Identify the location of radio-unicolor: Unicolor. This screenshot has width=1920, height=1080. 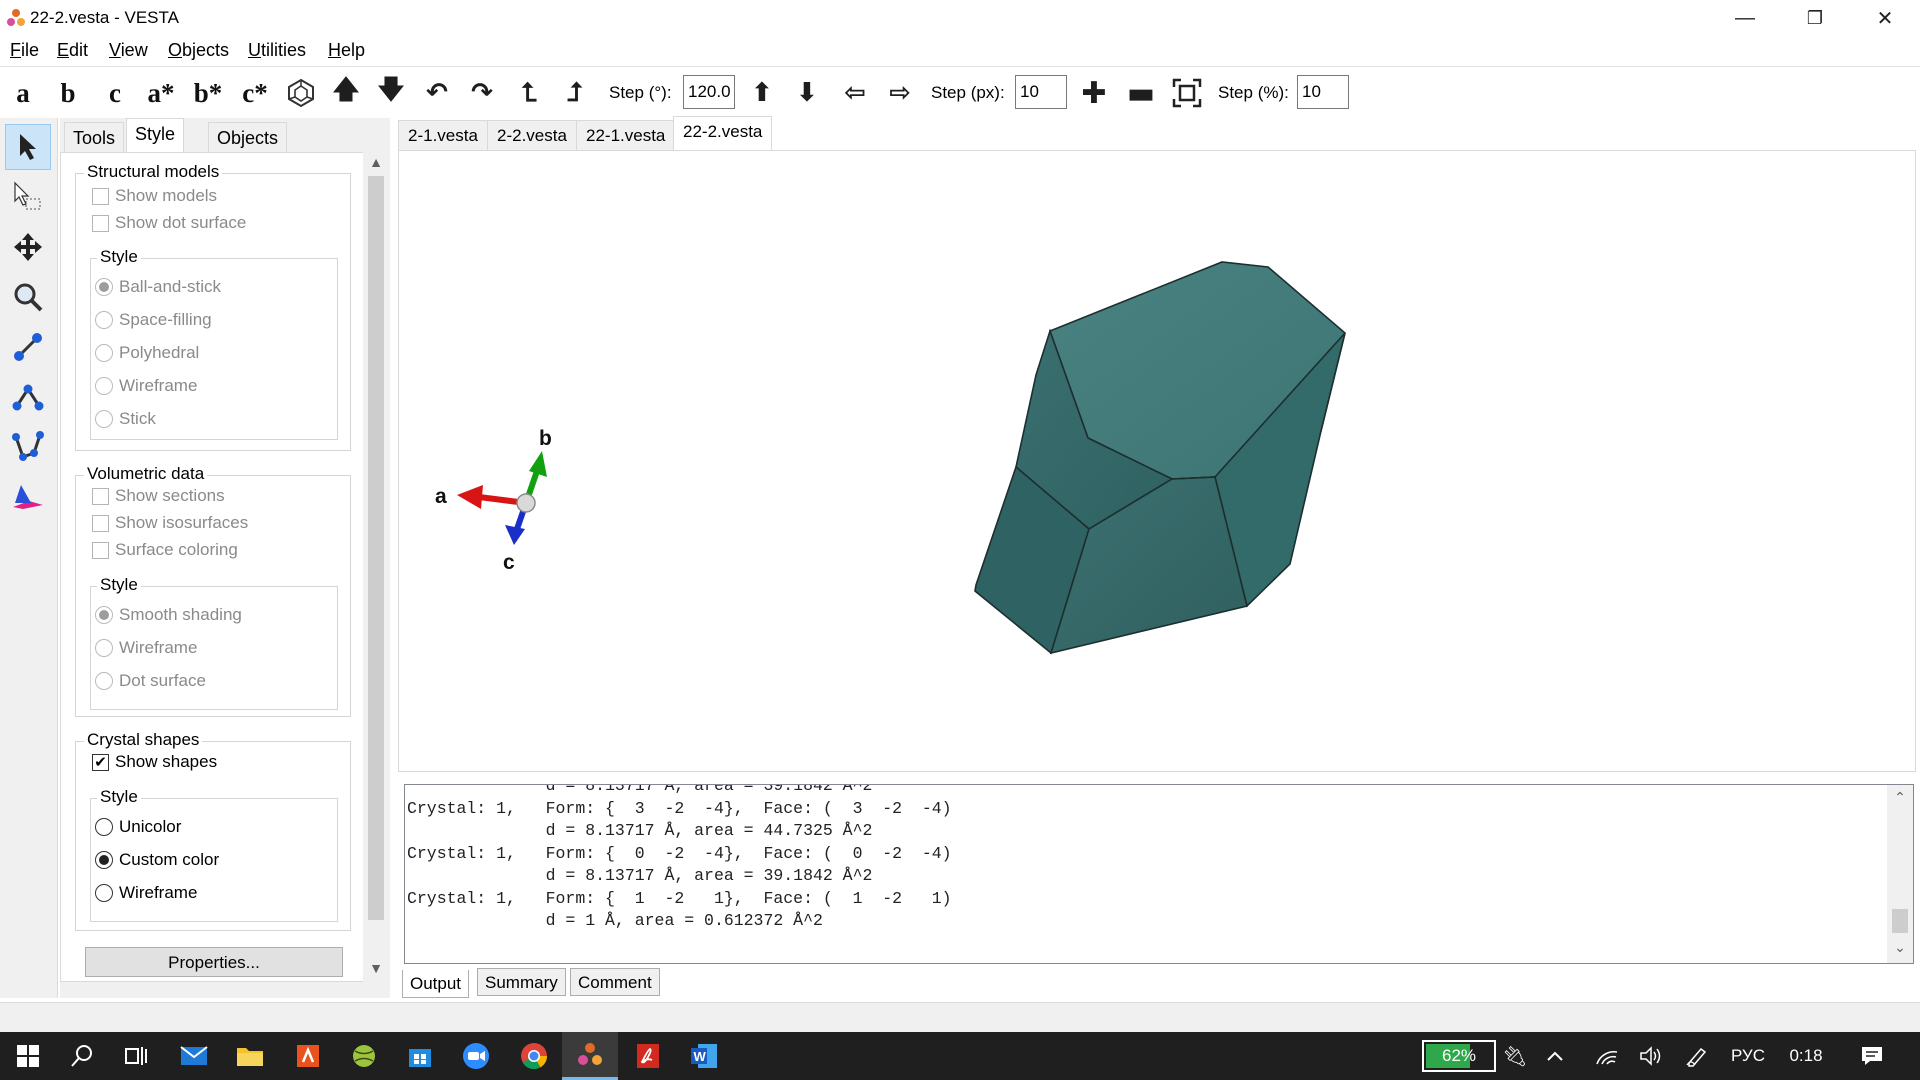
(138, 827).